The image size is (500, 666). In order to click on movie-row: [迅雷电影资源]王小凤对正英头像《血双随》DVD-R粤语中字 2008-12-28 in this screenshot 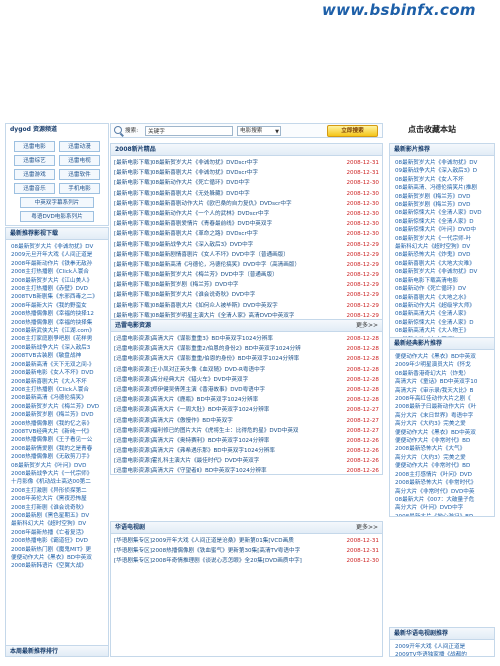, I will do `click(246, 370)`.